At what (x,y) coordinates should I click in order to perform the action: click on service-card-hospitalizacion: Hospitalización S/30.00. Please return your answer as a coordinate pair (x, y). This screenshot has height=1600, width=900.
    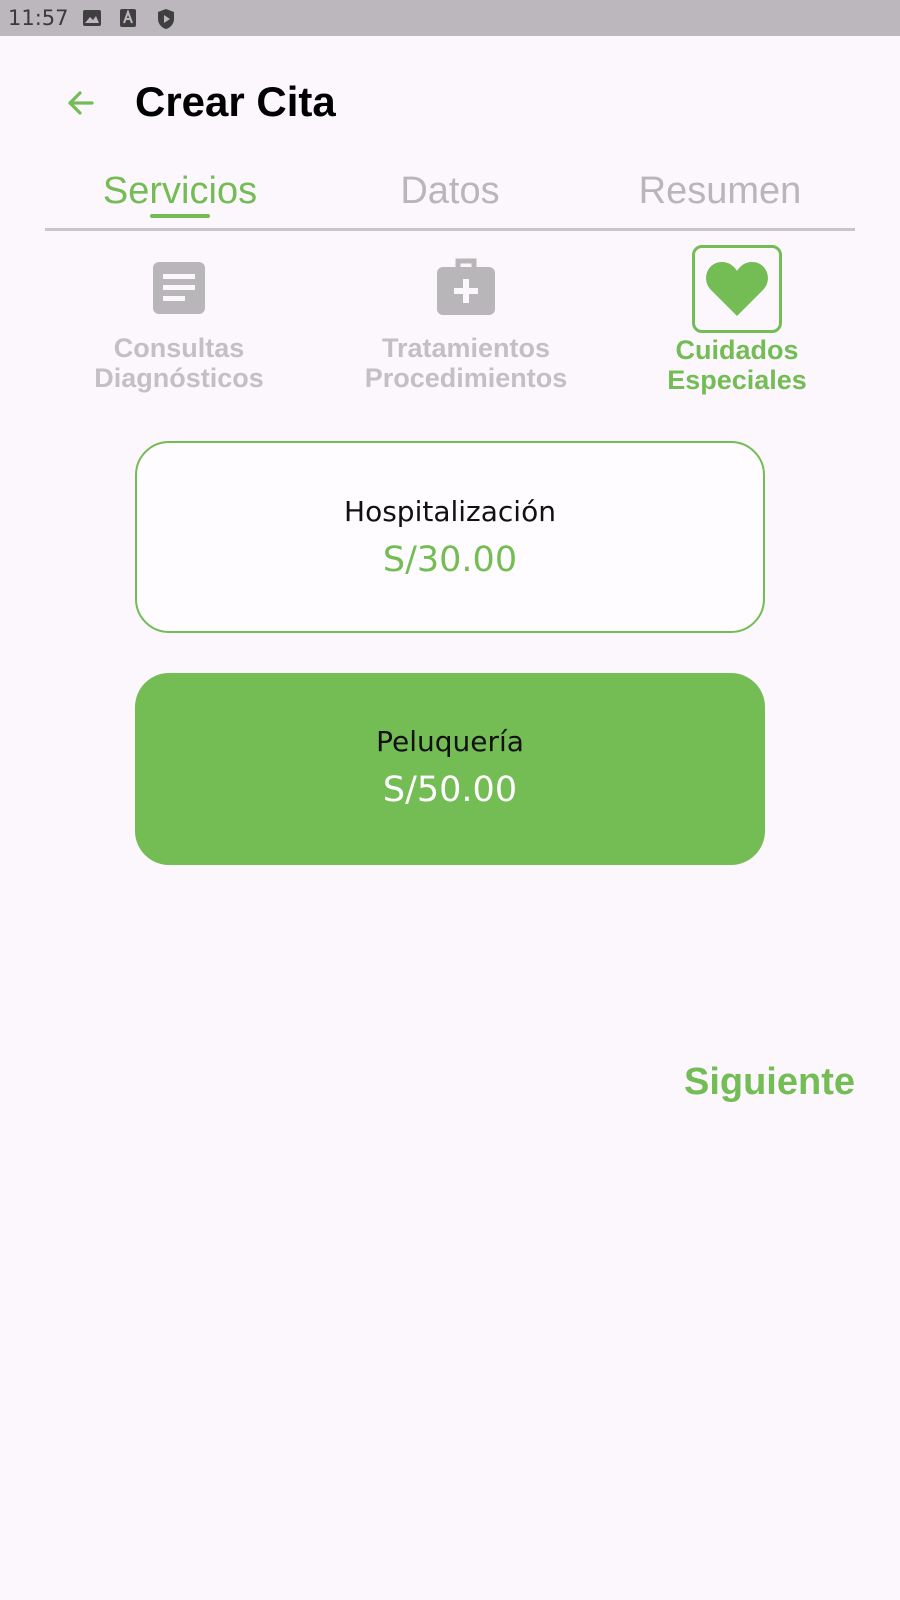
    Looking at the image, I should click on (450, 537).